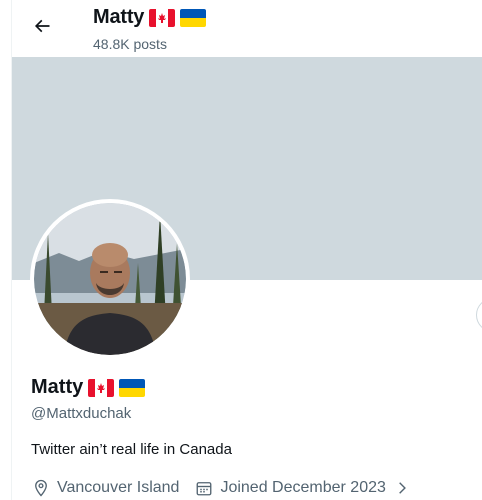 This screenshot has height=500, width=482. I want to click on joined-text: Joined December 2023, so click(303, 487).